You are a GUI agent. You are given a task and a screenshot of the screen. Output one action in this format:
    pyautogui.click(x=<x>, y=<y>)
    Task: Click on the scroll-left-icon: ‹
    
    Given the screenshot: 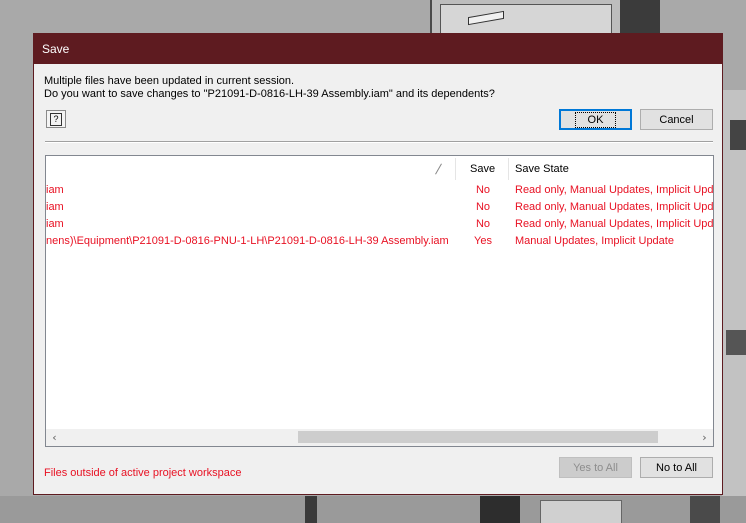 What is the action you would take?
    pyautogui.click(x=54, y=437)
    